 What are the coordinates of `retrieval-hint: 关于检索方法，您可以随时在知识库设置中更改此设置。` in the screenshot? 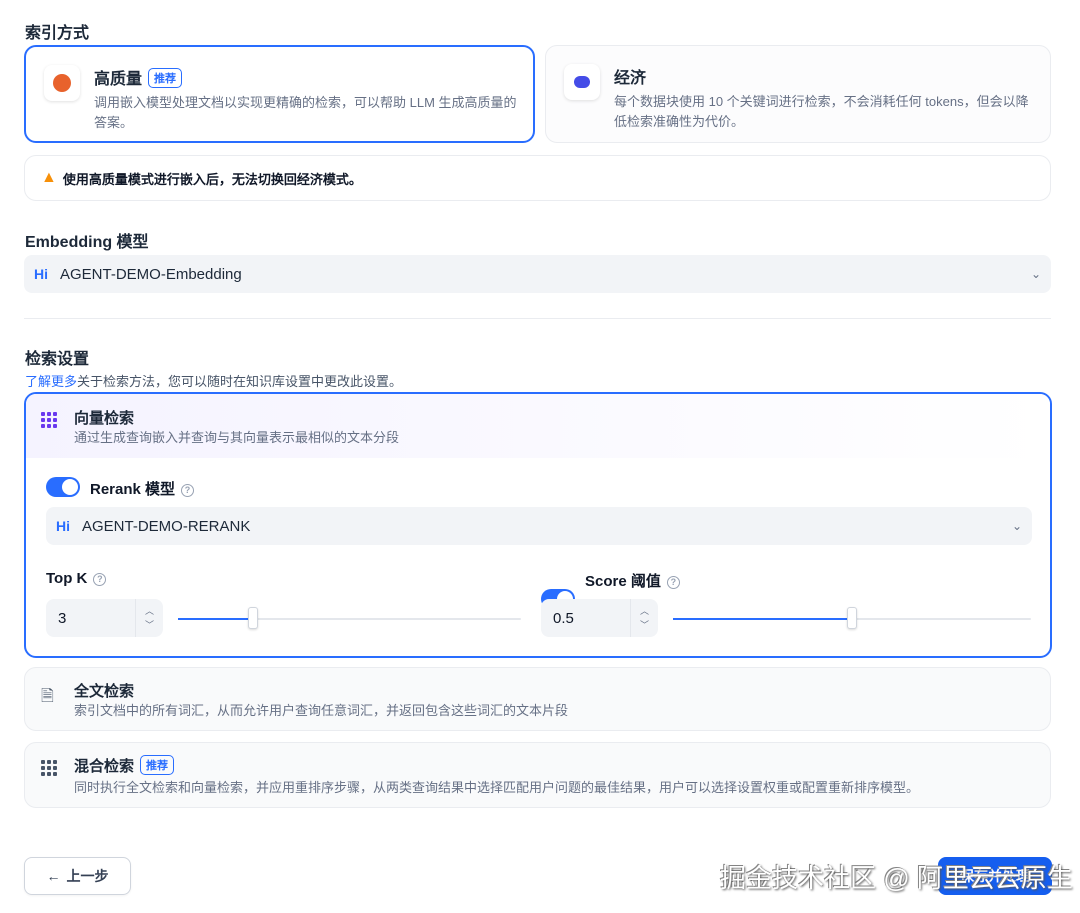 It's located at (240, 381).